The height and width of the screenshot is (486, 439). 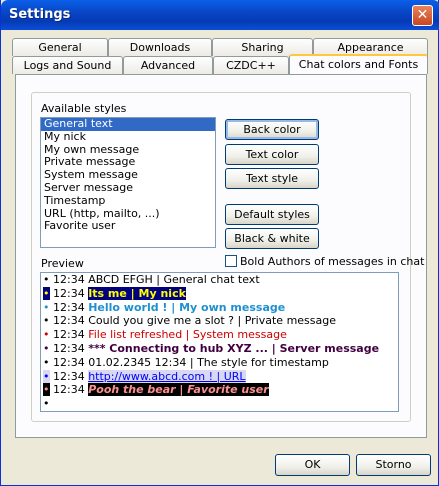 I want to click on preview-text: Pooh the bear | Favorite user, so click(x=178, y=390).